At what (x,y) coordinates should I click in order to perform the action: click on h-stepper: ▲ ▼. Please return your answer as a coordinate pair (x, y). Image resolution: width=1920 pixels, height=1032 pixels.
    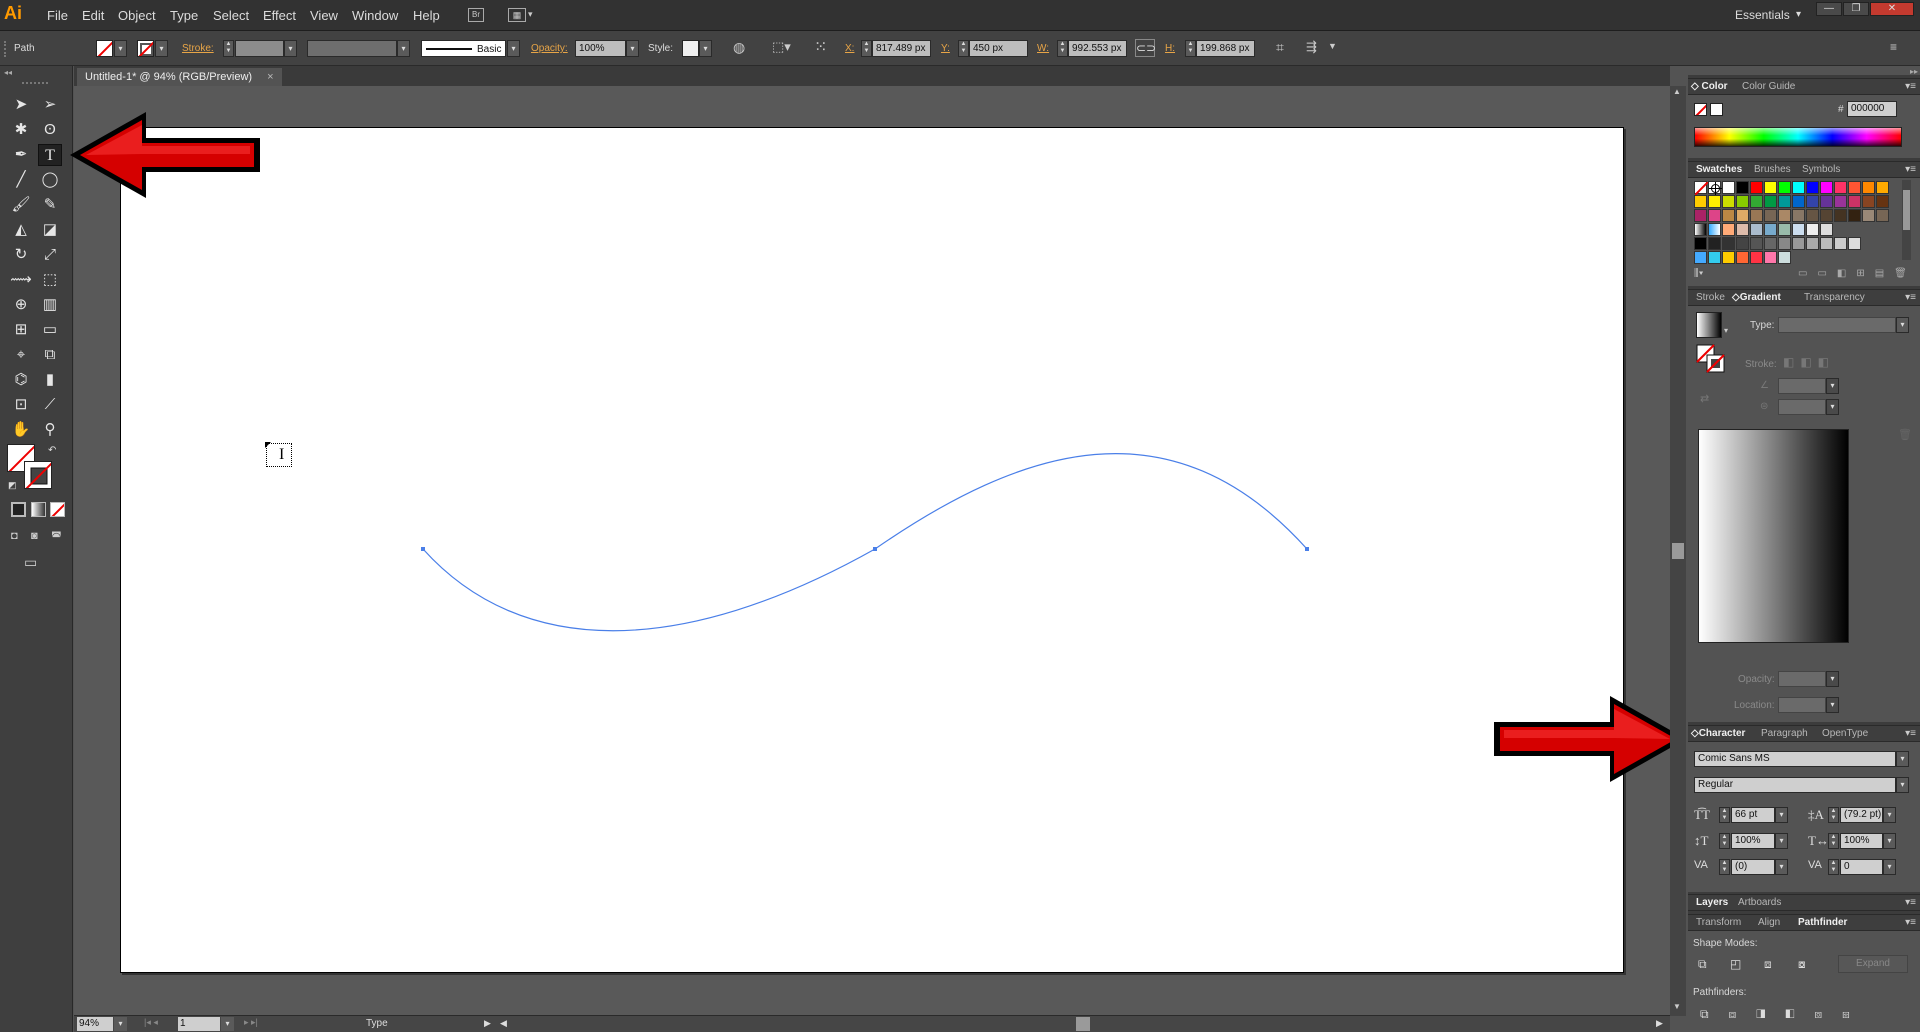
    Looking at the image, I should click on (1190, 48).